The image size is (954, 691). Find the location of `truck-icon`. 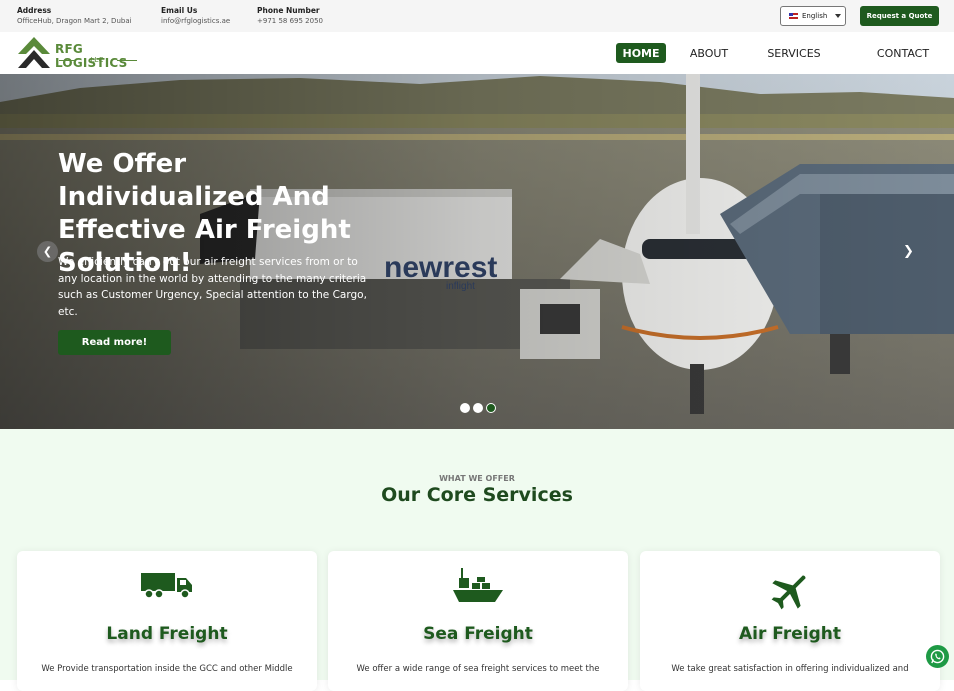

truck-icon is located at coordinates (166, 586).